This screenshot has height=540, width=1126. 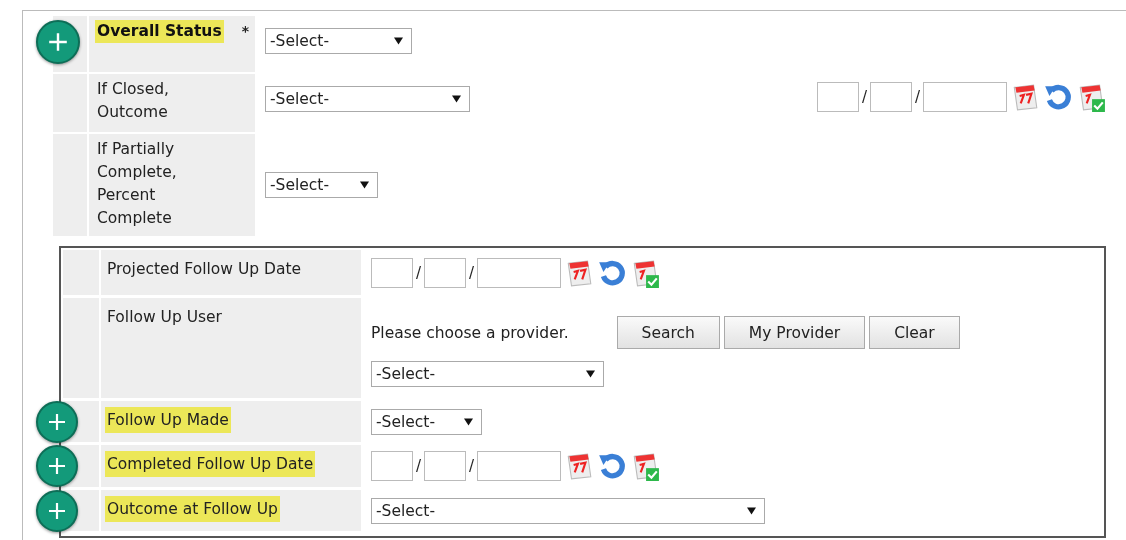 I want to click on field-label: Follow Up User, so click(x=164, y=317).